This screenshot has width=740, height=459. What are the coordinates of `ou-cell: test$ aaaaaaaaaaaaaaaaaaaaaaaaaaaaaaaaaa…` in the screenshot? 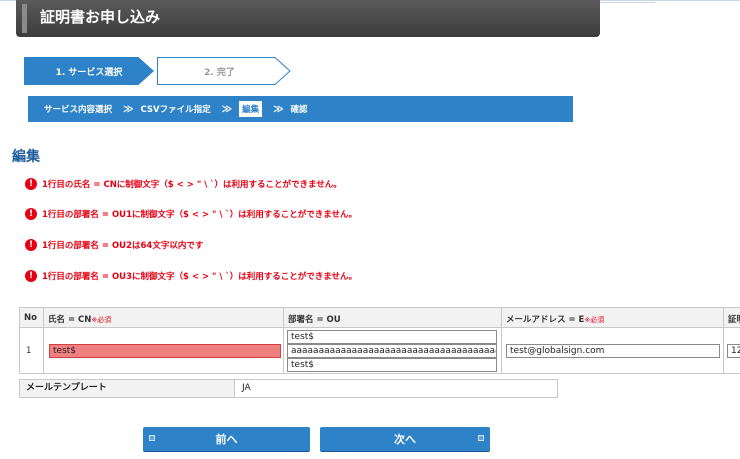 It's located at (393, 351).